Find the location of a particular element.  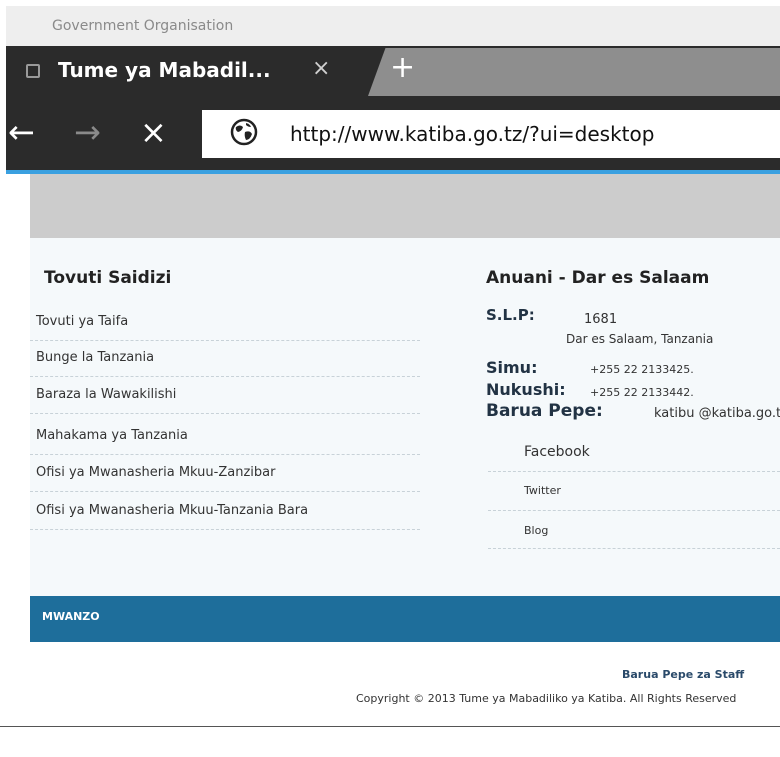

po-box-label: S.L.P: is located at coordinates (510, 315).